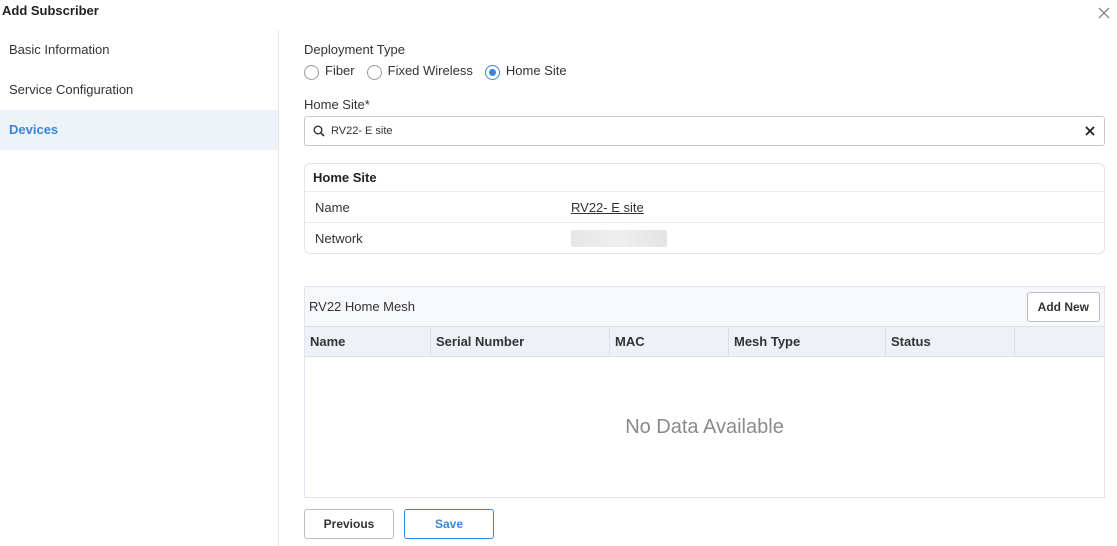 The width and height of the screenshot is (1117, 546). I want to click on dialog-title: Add Subscriber, so click(50, 10).